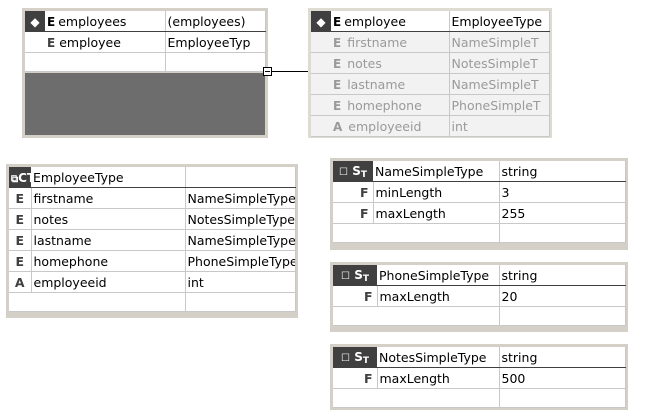  Describe the element at coordinates (436, 171) in the screenshot. I see `name-simple-type-name-cell: NameSimpleType` at that location.